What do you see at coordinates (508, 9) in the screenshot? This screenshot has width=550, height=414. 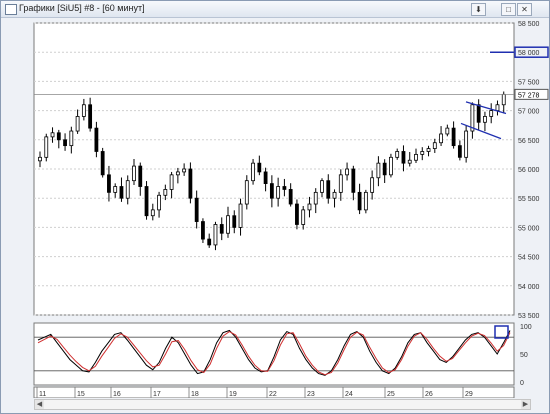 I see `maximize-icon: □` at bounding box center [508, 9].